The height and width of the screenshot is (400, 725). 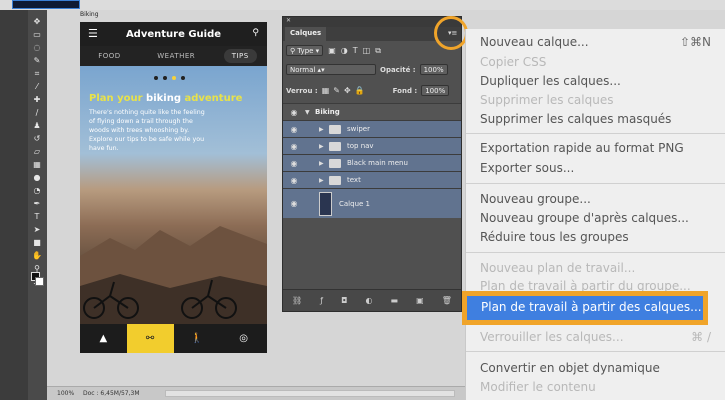 What do you see at coordinates (372, 145) in the screenshot?
I see `layer-row: ◉ ▶ top nav` at bounding box center [372, 145].